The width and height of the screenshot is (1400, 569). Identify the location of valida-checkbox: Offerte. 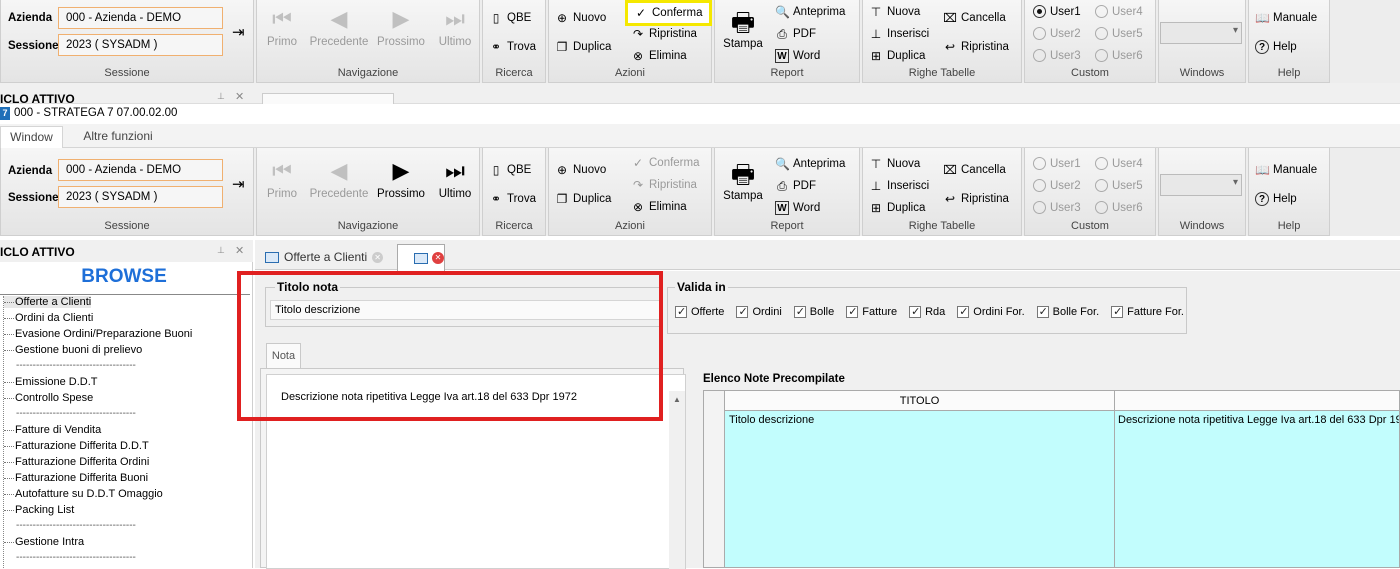
(699, 311).